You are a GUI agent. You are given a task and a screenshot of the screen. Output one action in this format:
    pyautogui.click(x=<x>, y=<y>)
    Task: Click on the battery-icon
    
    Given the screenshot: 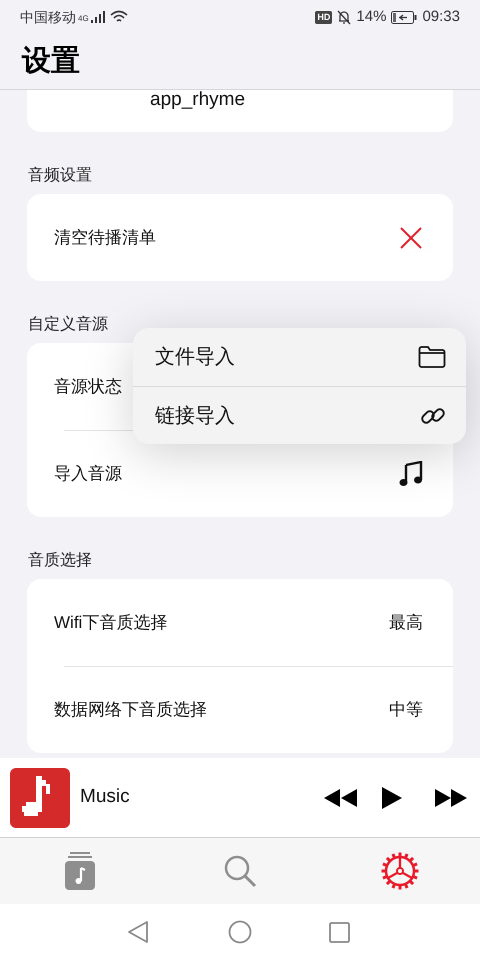 What is the action you would take?
    pyautogui.click(x=404, y=17)
    